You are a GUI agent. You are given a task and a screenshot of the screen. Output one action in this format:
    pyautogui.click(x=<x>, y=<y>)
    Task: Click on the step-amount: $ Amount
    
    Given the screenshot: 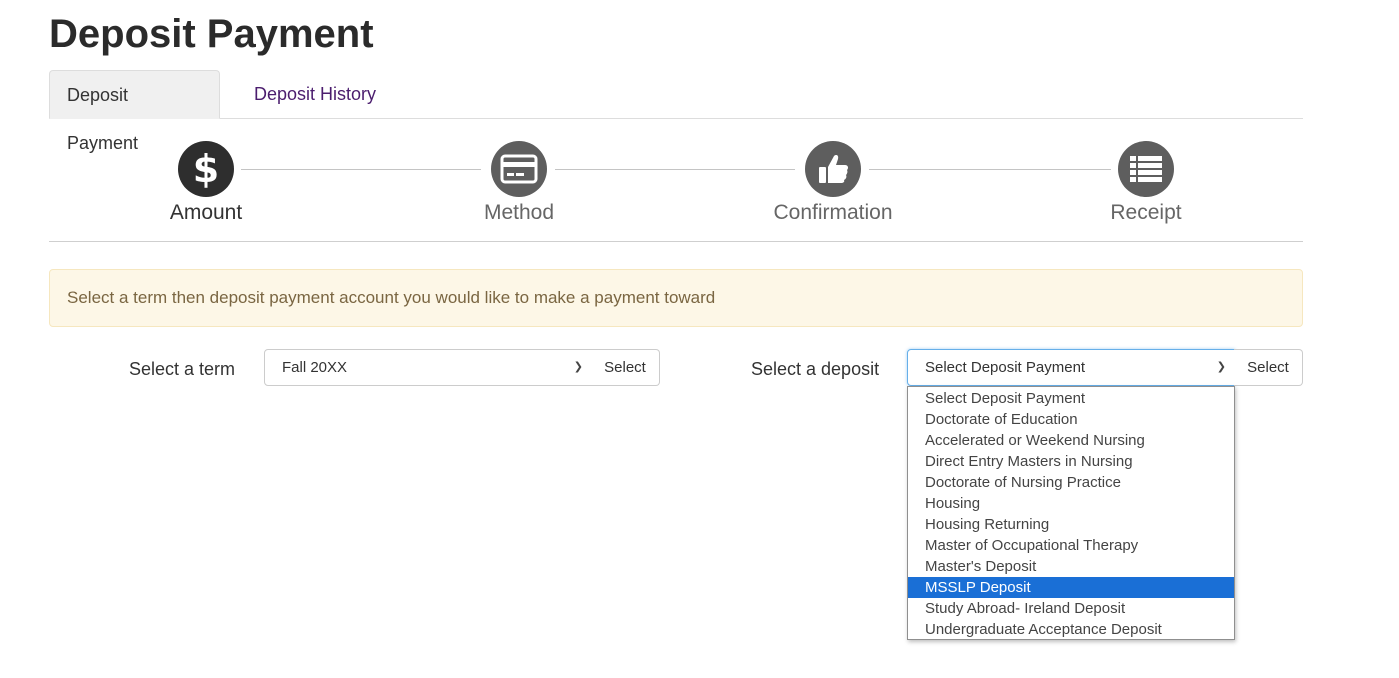 What is the action you would take?
    pyautogui.click(x=206, y=183)
    